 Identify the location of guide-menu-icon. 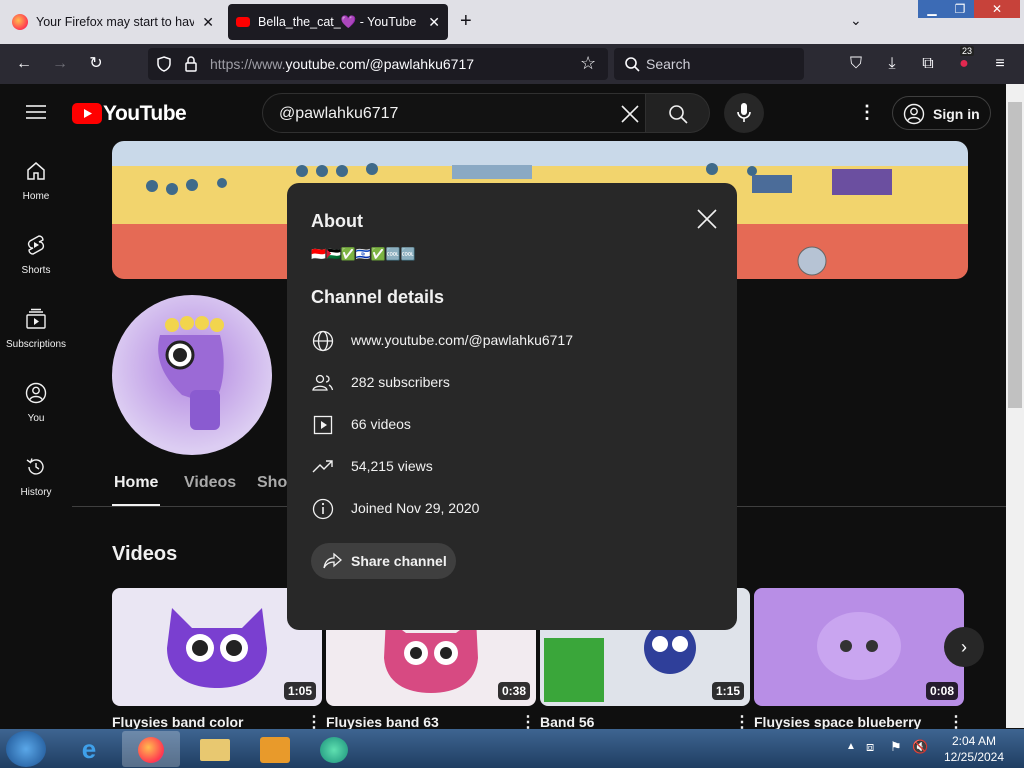
(36, 112).